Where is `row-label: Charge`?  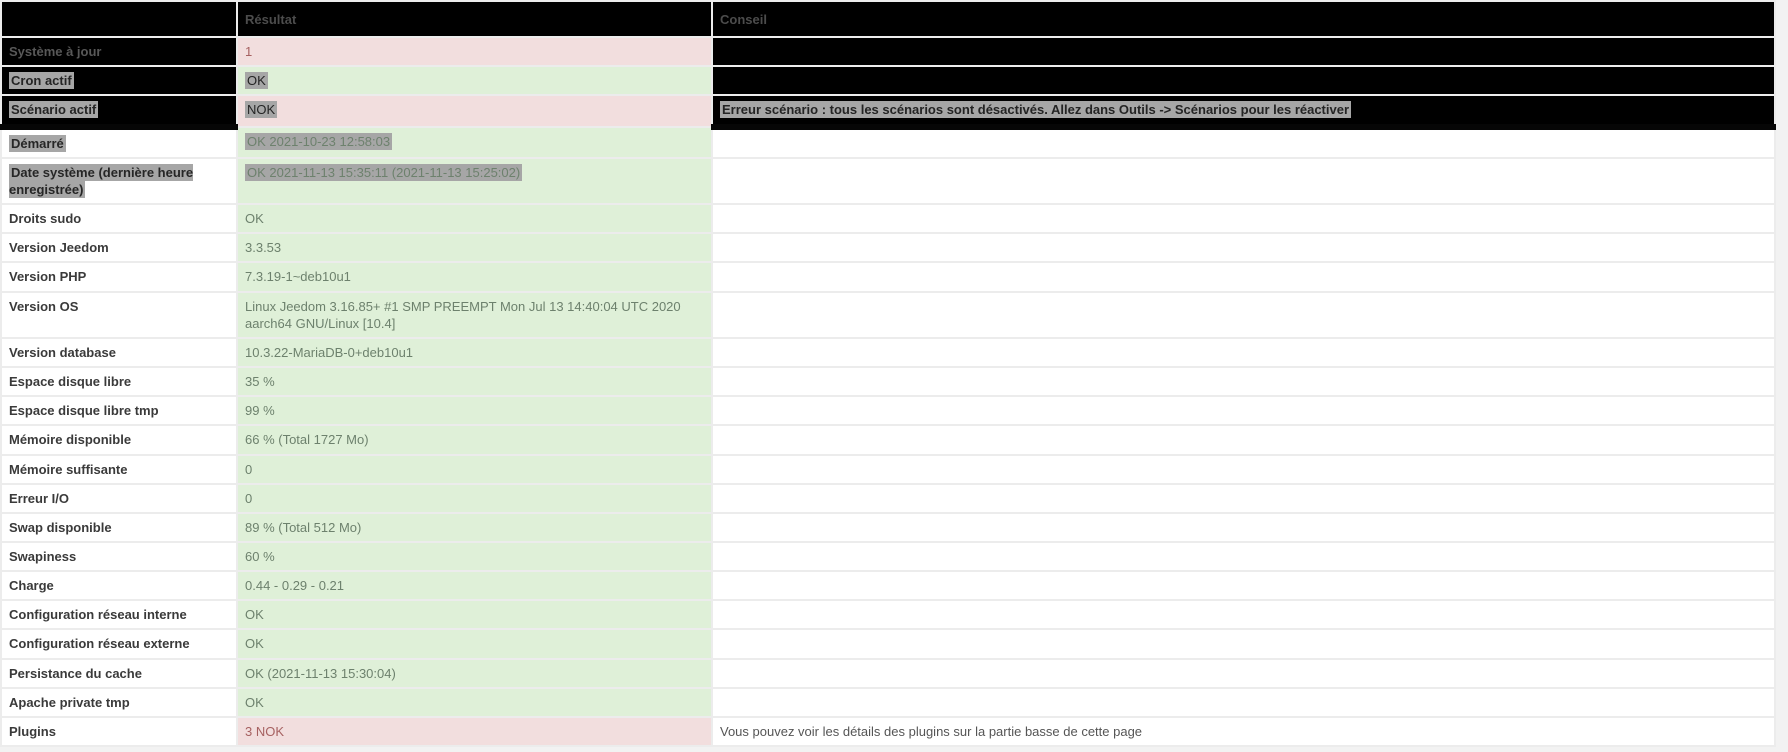
row-label: Charge is located at coordinates (31, 586).